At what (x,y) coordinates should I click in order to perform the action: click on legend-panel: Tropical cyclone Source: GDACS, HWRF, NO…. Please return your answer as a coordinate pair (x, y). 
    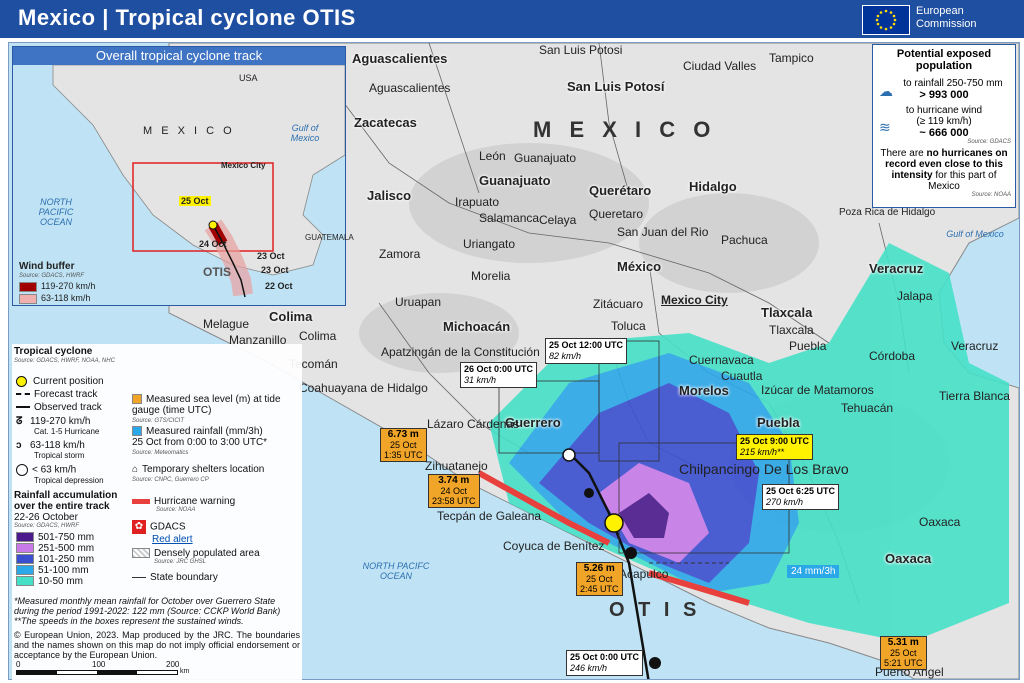
    Looking at the image, I should click on (157, 512).